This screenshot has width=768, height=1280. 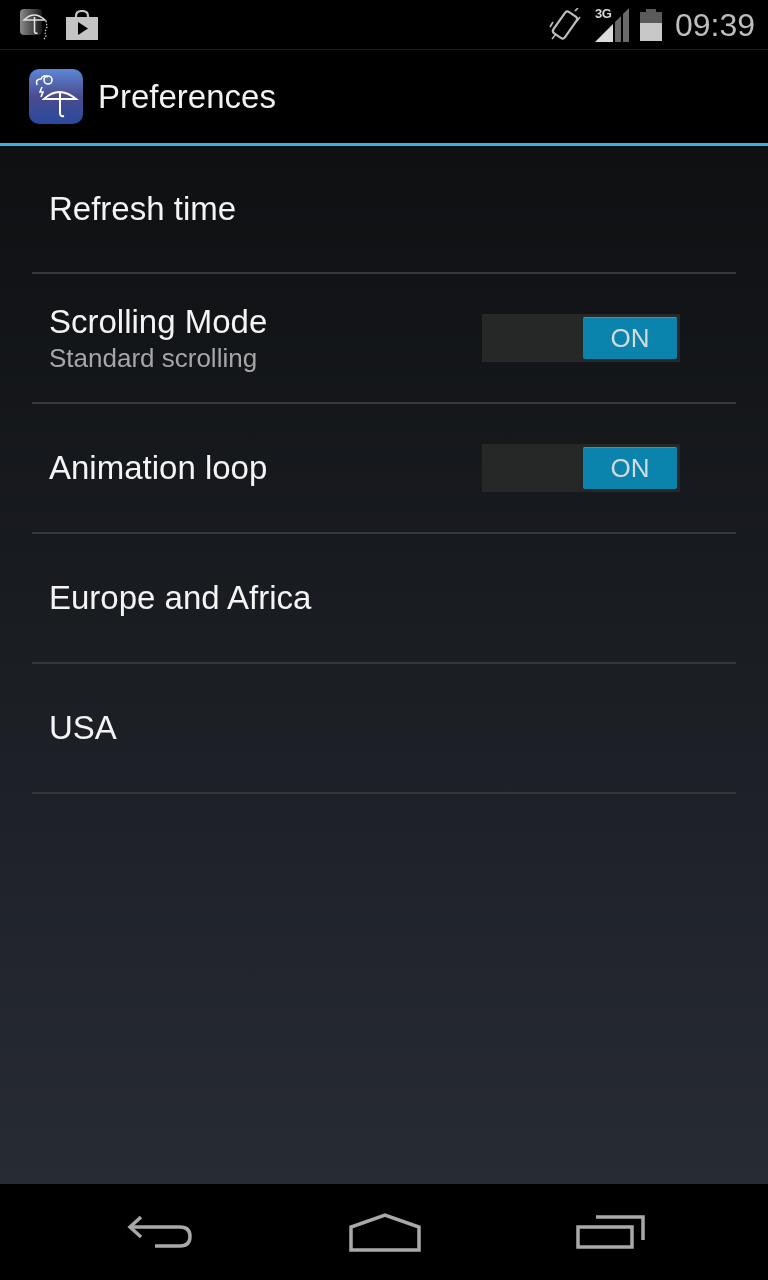 I want to click on network-type-label: 3G, so click(x=603, y=13).